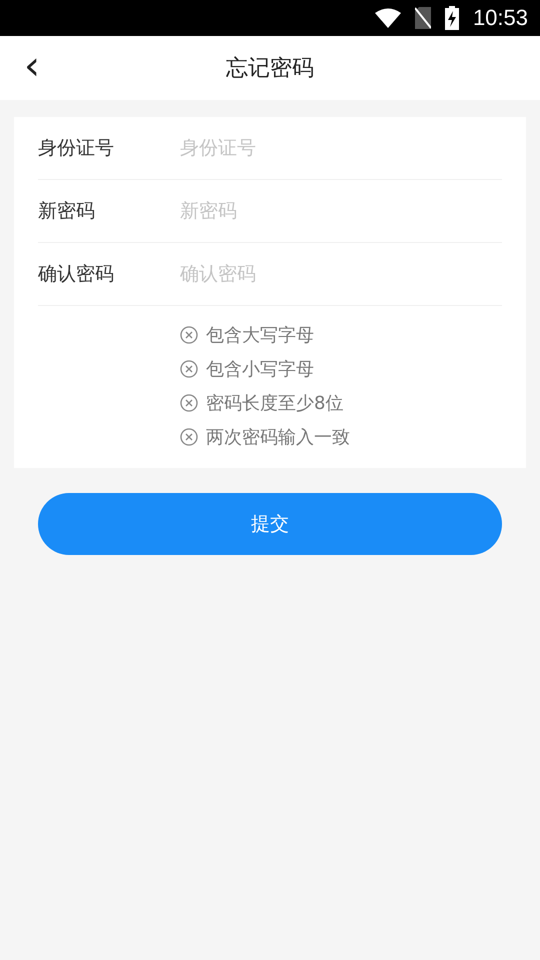  Describe the element at coordinates (270, 69) in the screenshot. I see `page-title: 忘记密码` at that location.